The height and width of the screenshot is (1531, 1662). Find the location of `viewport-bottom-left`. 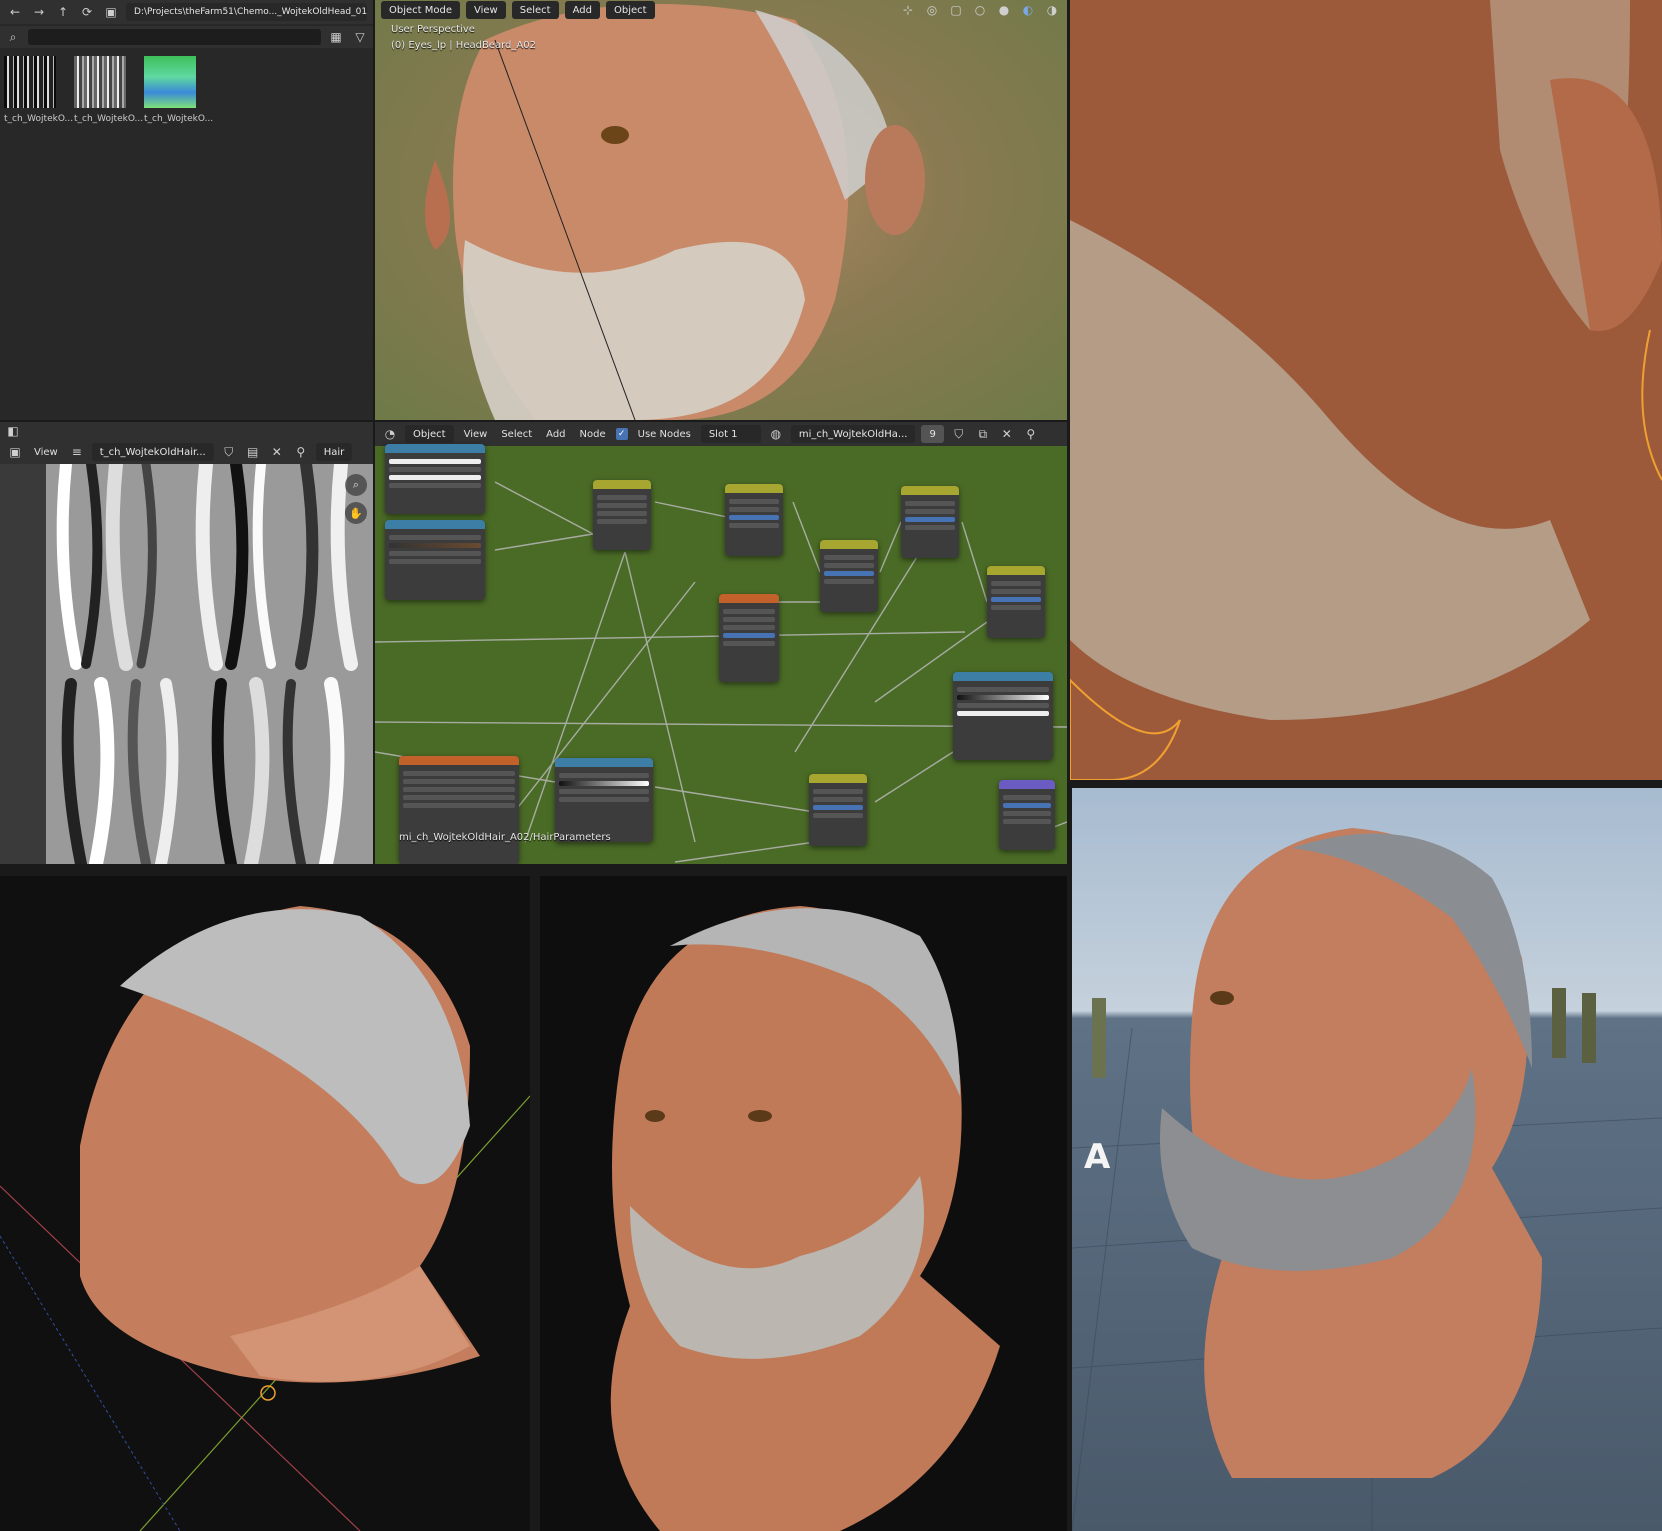

viewport-bottom-left is located at coordinates (265, 1203).